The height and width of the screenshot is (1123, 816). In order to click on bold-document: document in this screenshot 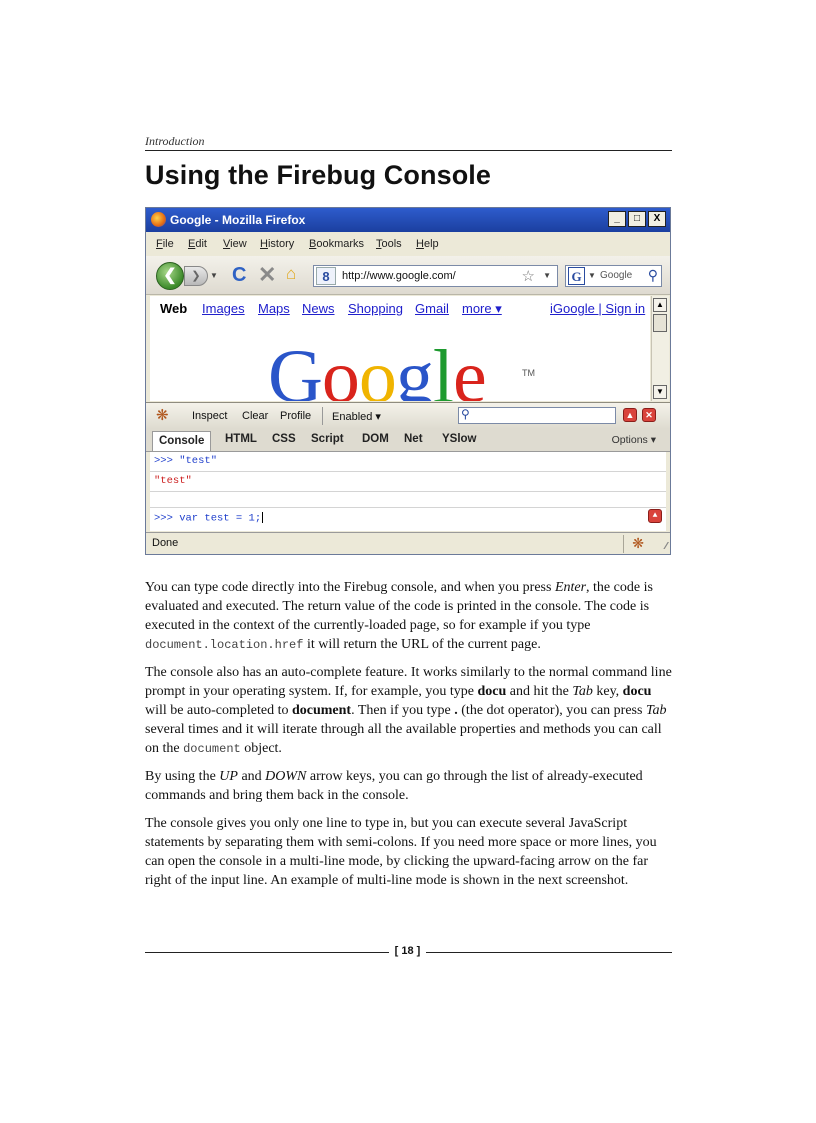, I will do `click(321, 710)`.